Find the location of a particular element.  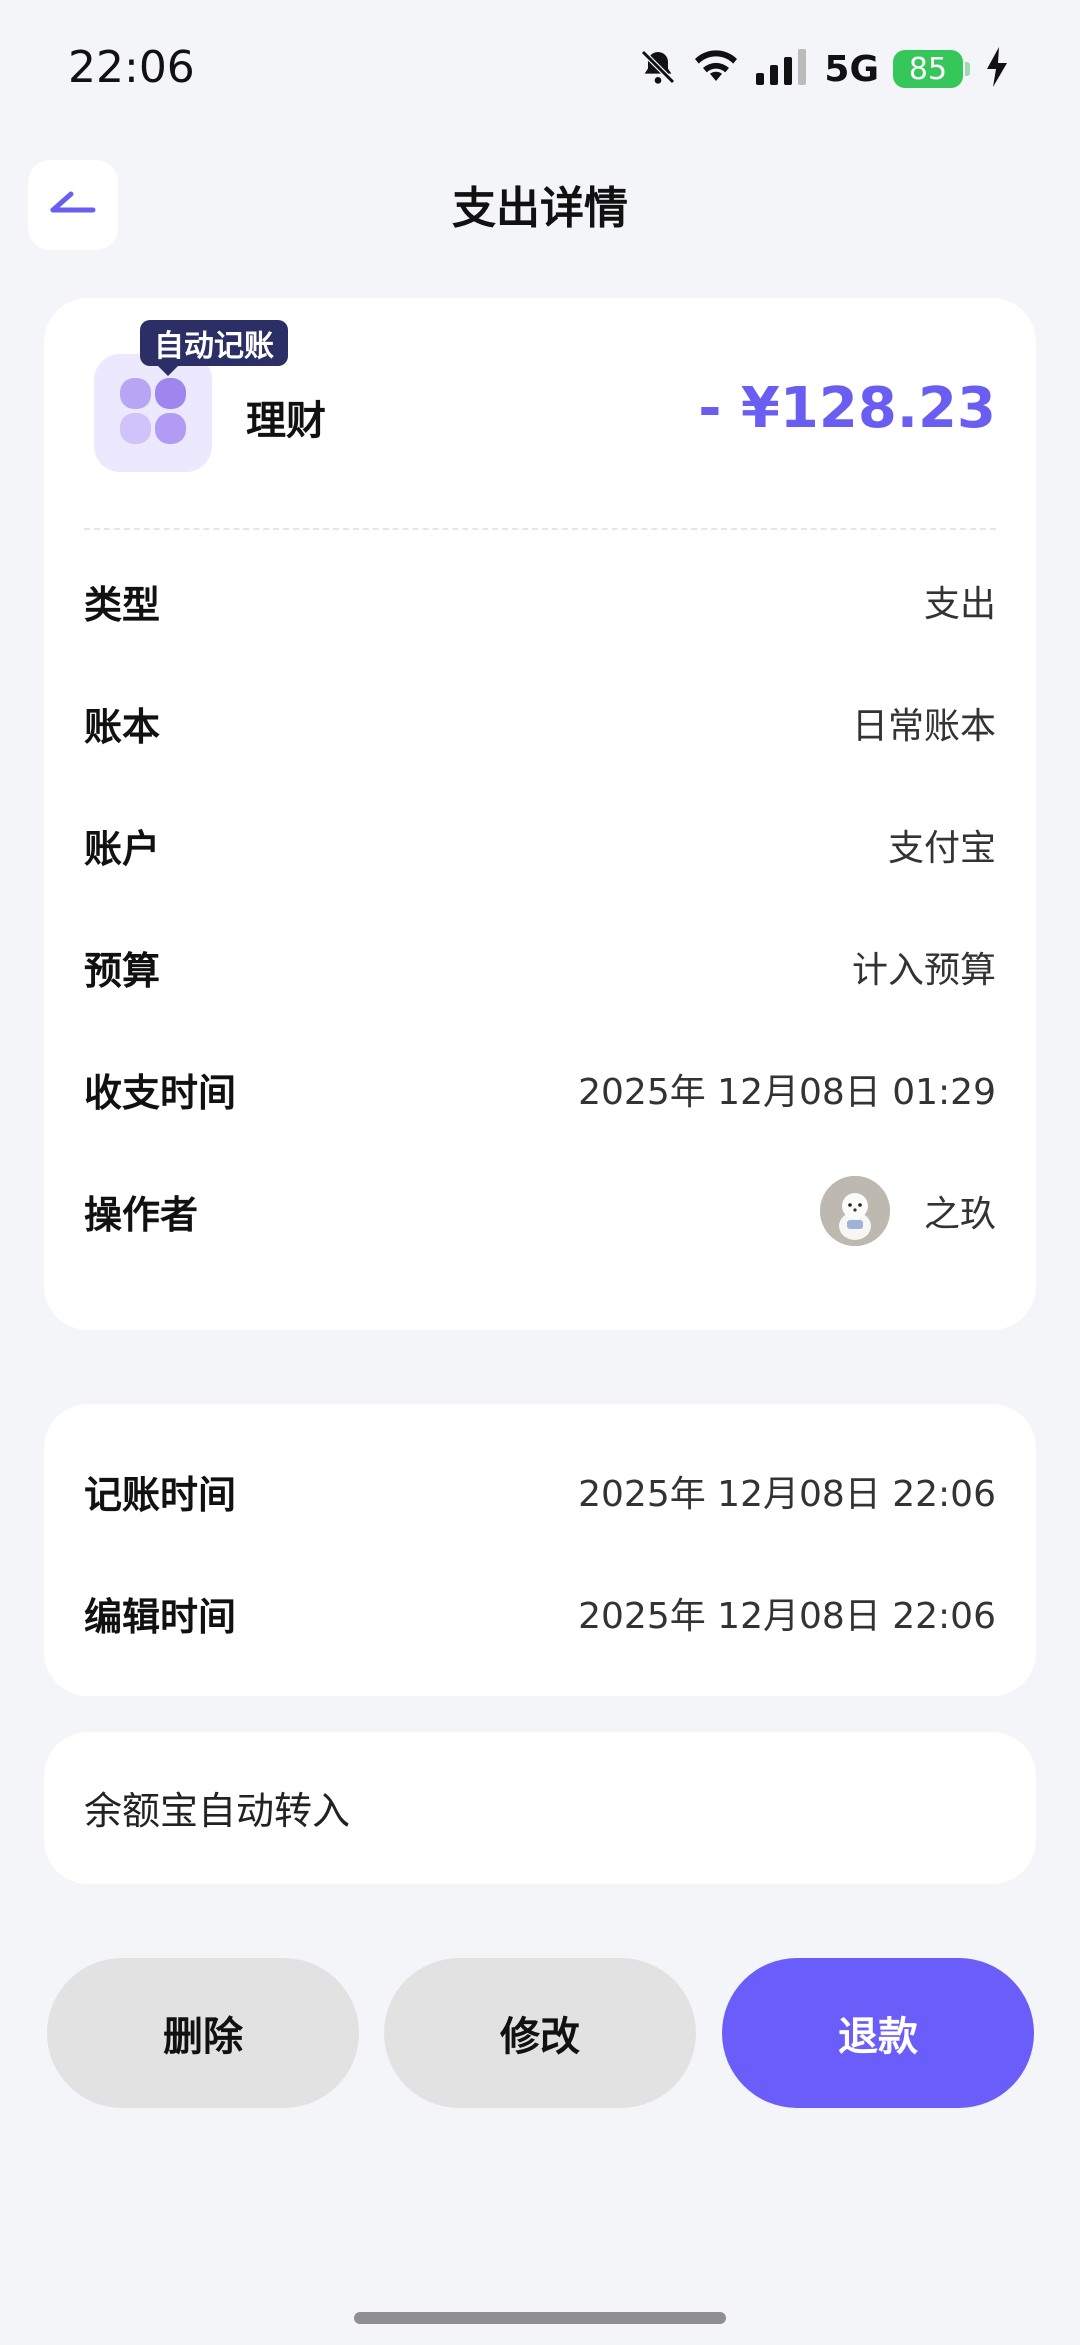

category-icon-container is located at coordinates (153, 413).